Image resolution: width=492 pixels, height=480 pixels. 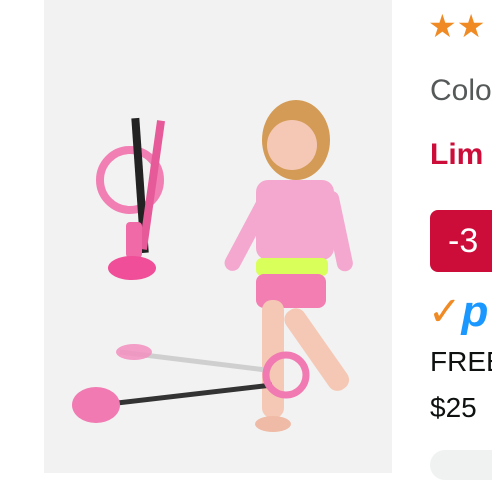 What do you see at coordinates (461, 90) in the screenshot?
I see `colour-label: Colo` at bounding box center [461, 90].